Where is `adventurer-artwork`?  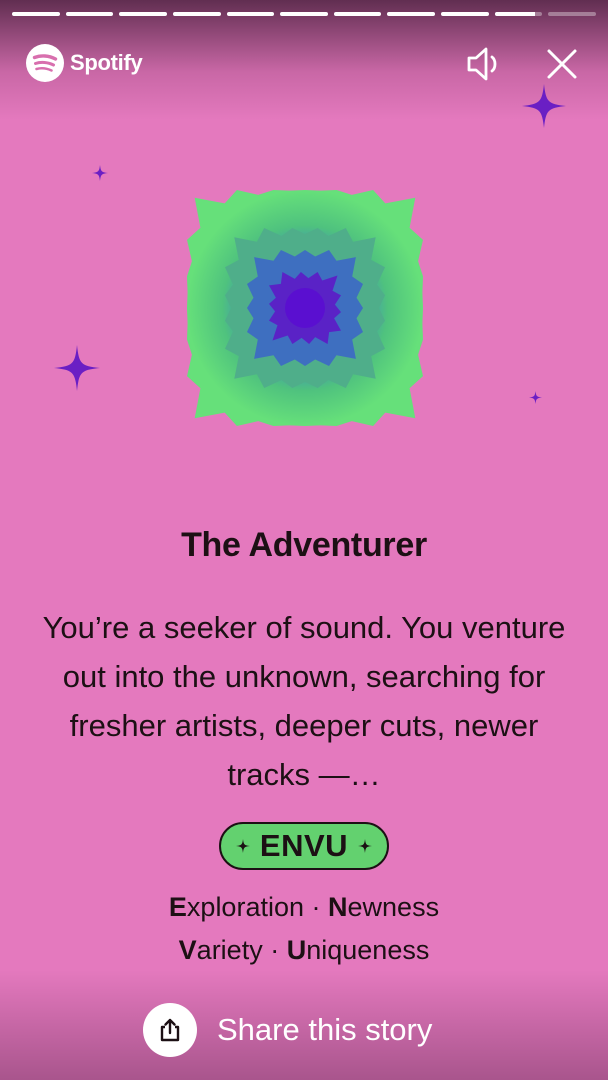 adventurer-artwork is located at coordinates (305, 308).